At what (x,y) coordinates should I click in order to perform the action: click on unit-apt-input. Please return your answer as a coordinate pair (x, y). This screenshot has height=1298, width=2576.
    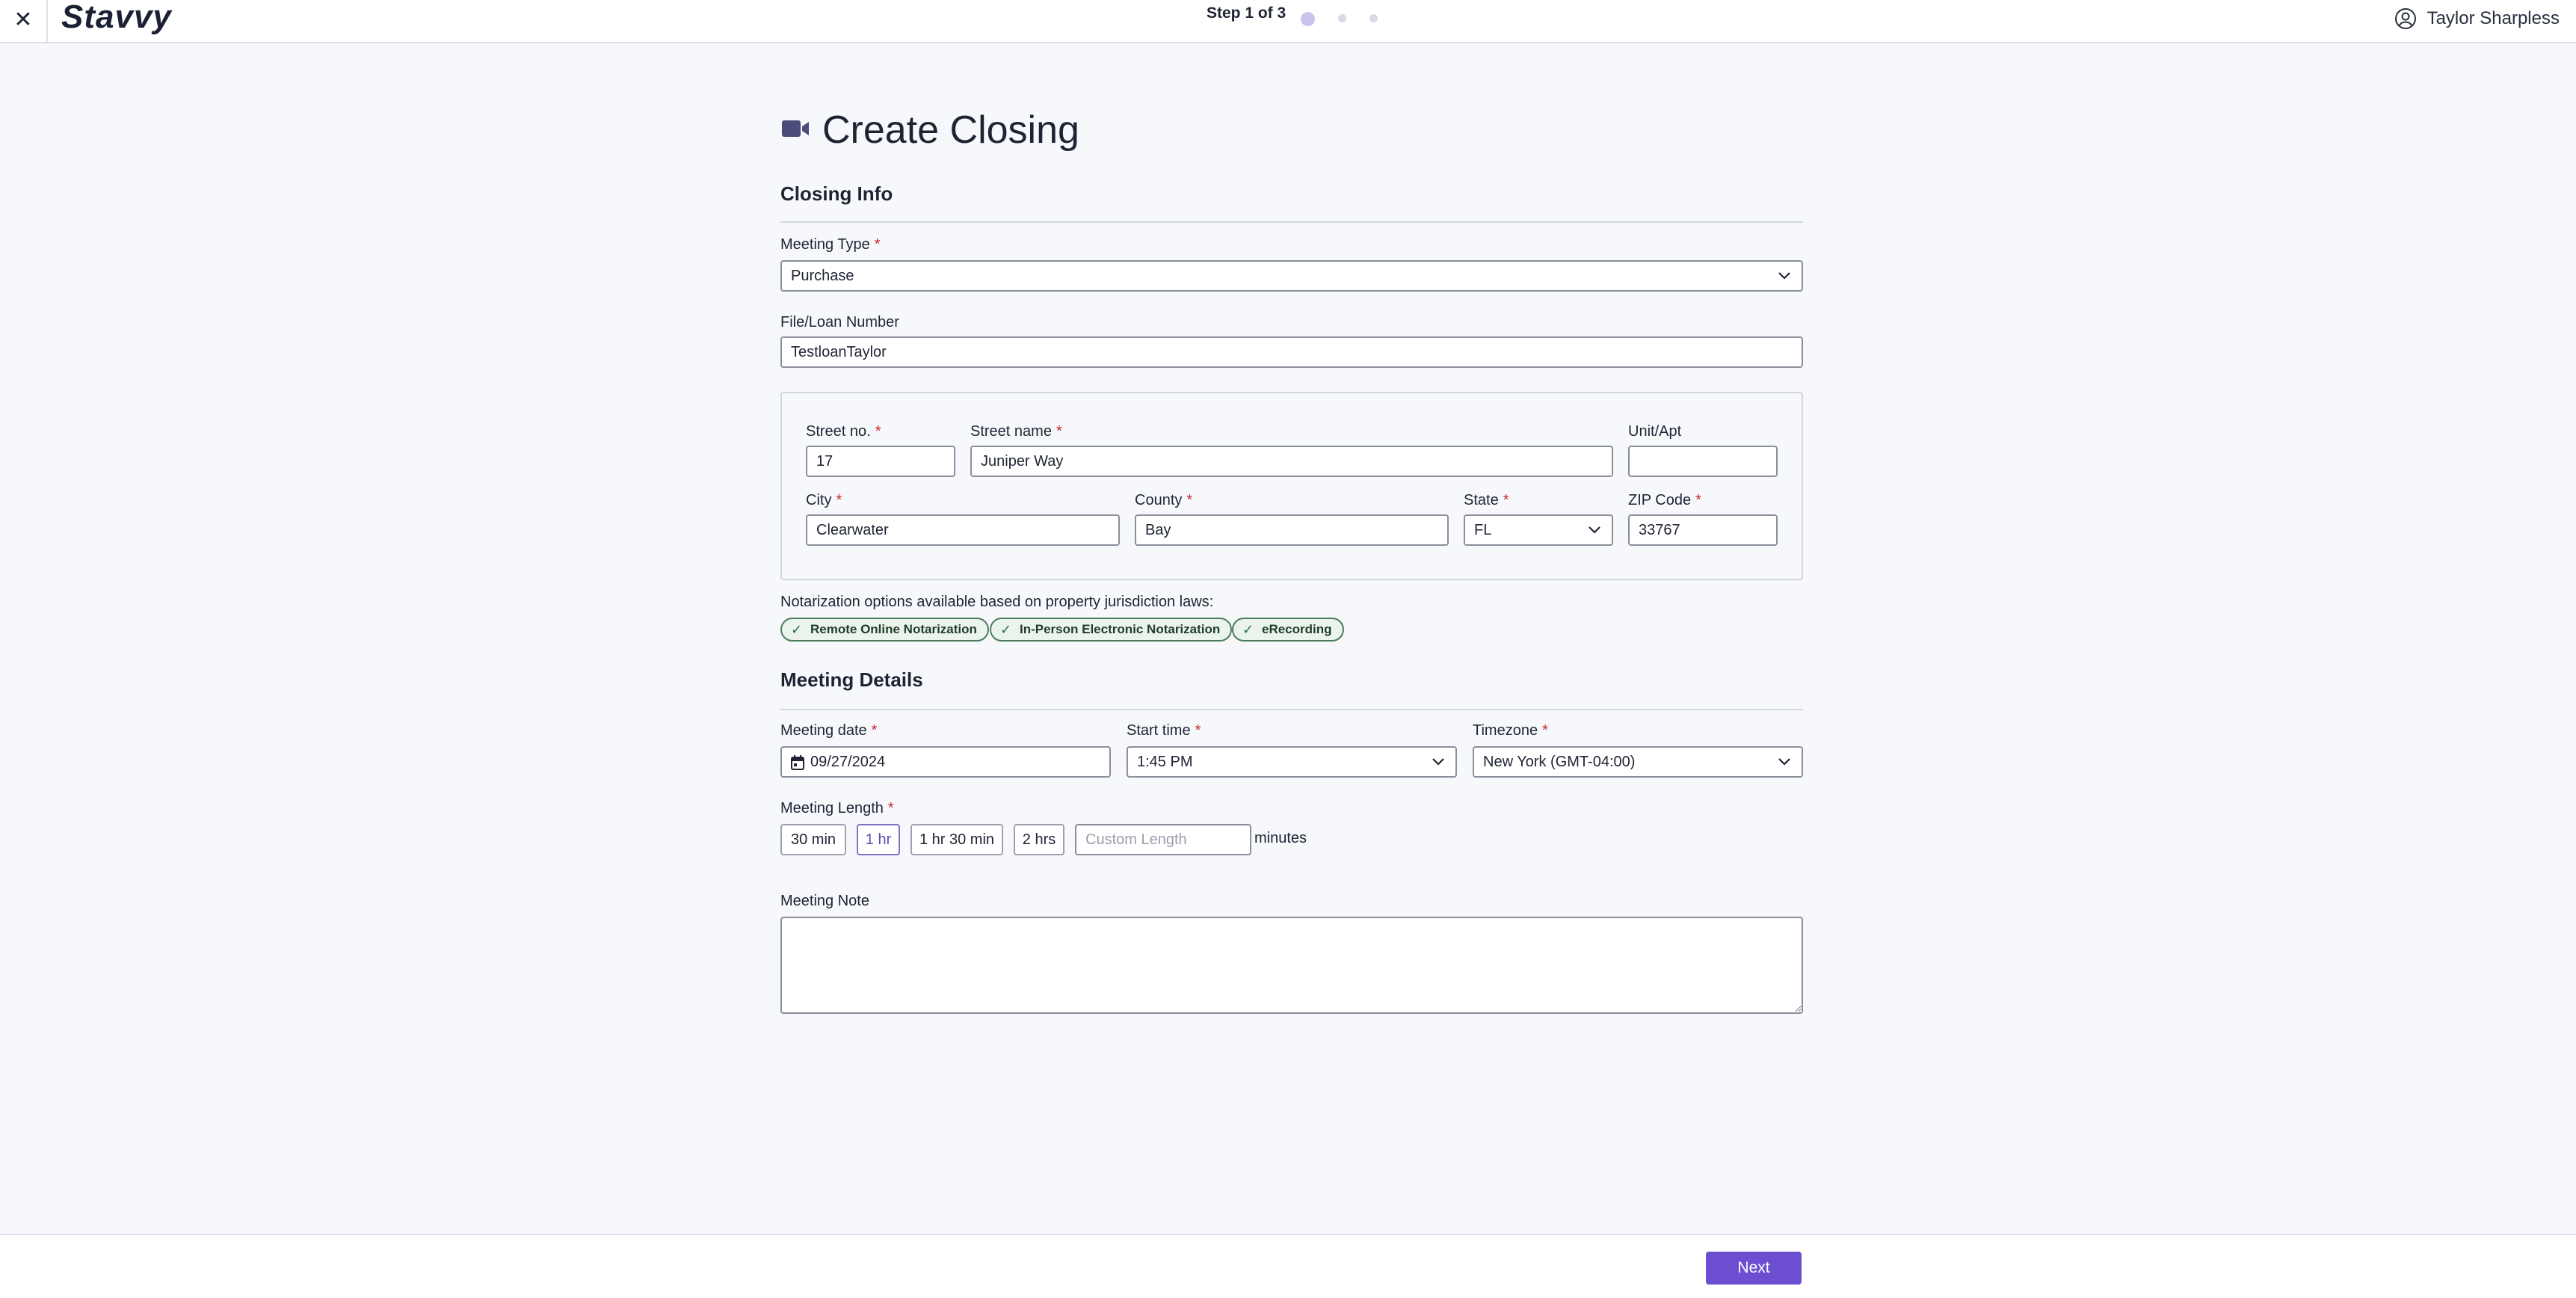
    Looking at the image, I should click on (1703, 461).